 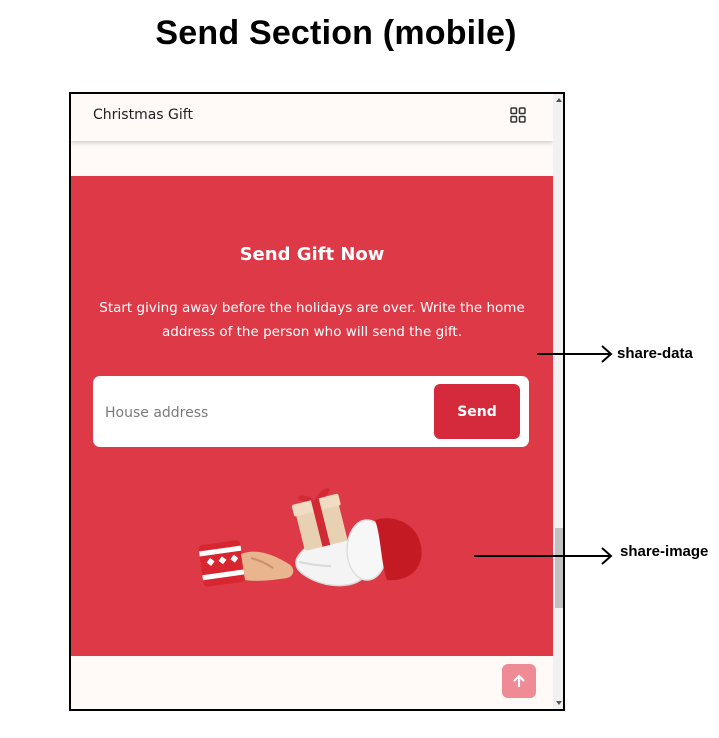 I want to click on arrow-up-icon, so click(x=519, y=681).